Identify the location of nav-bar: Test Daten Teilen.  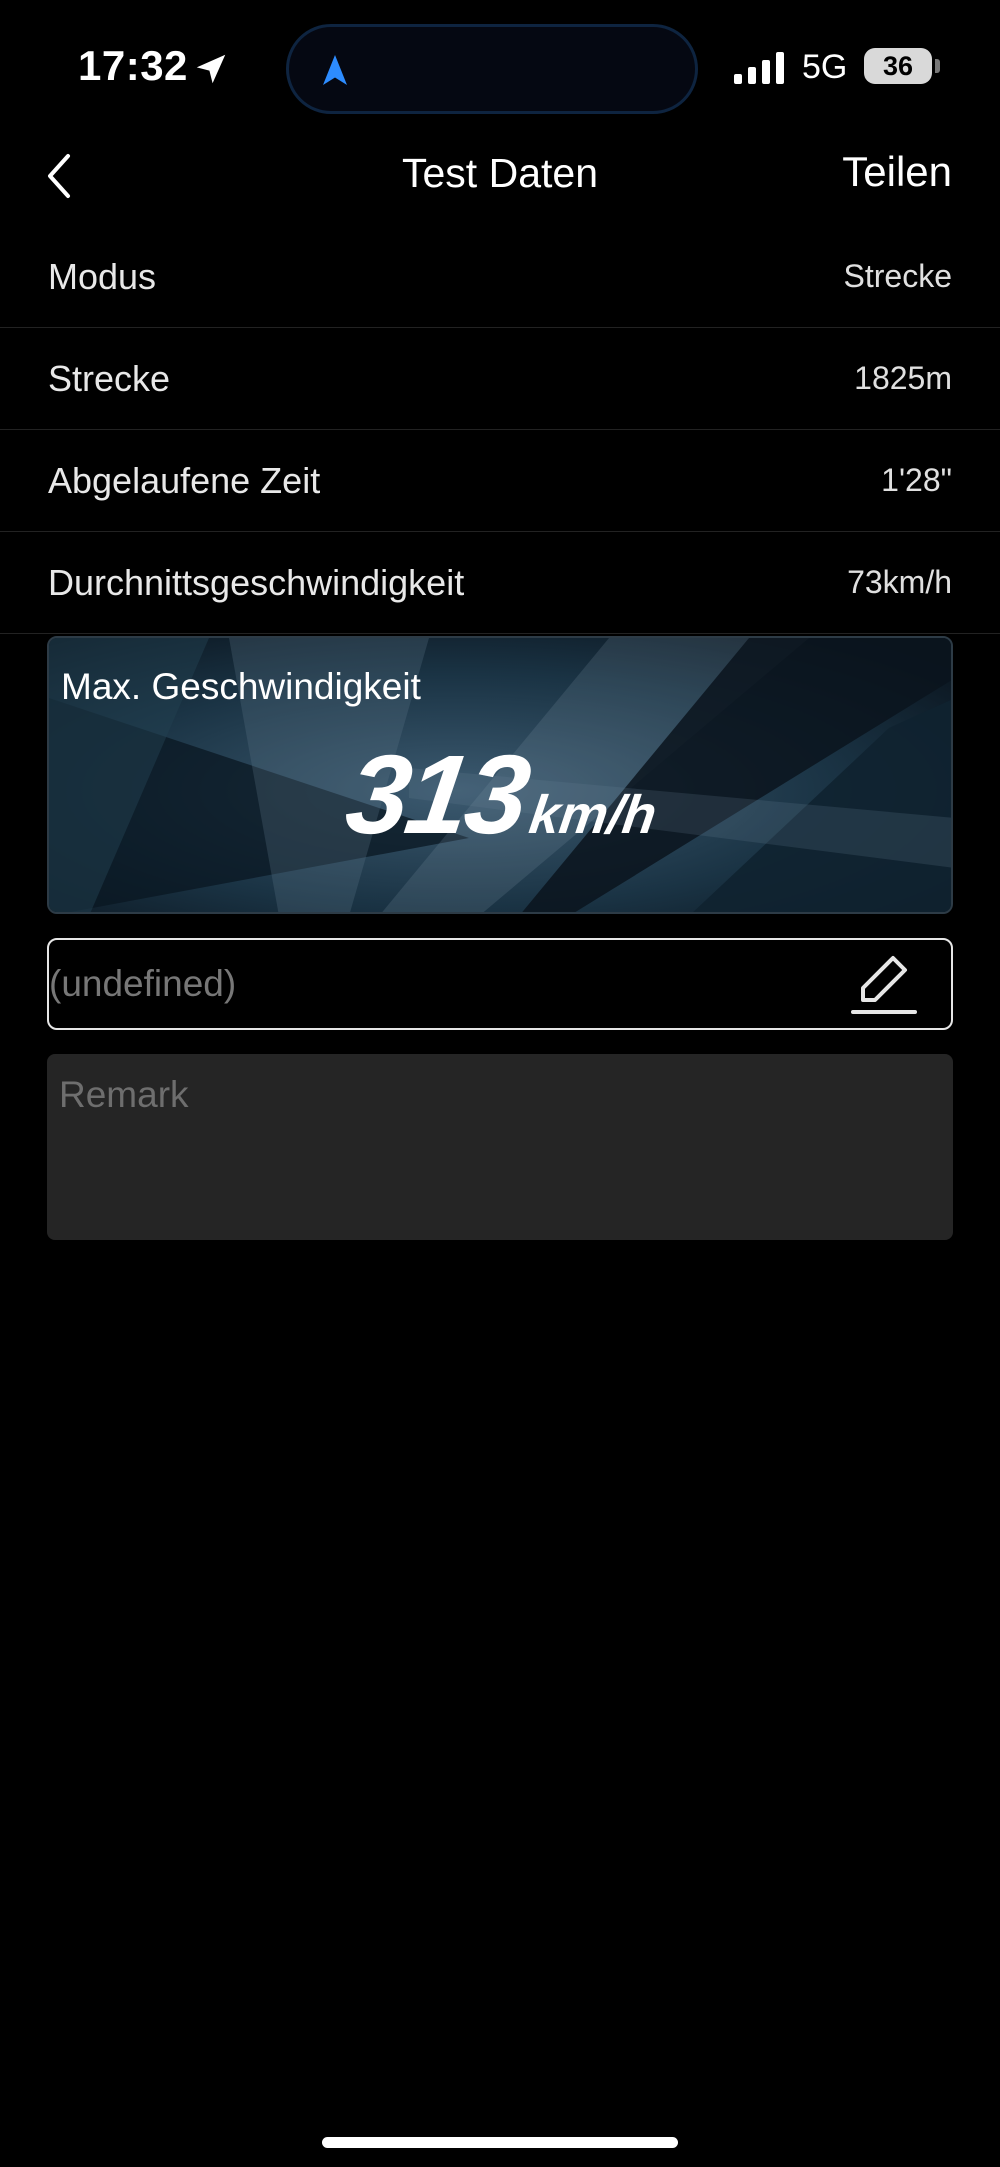
(500, 175).